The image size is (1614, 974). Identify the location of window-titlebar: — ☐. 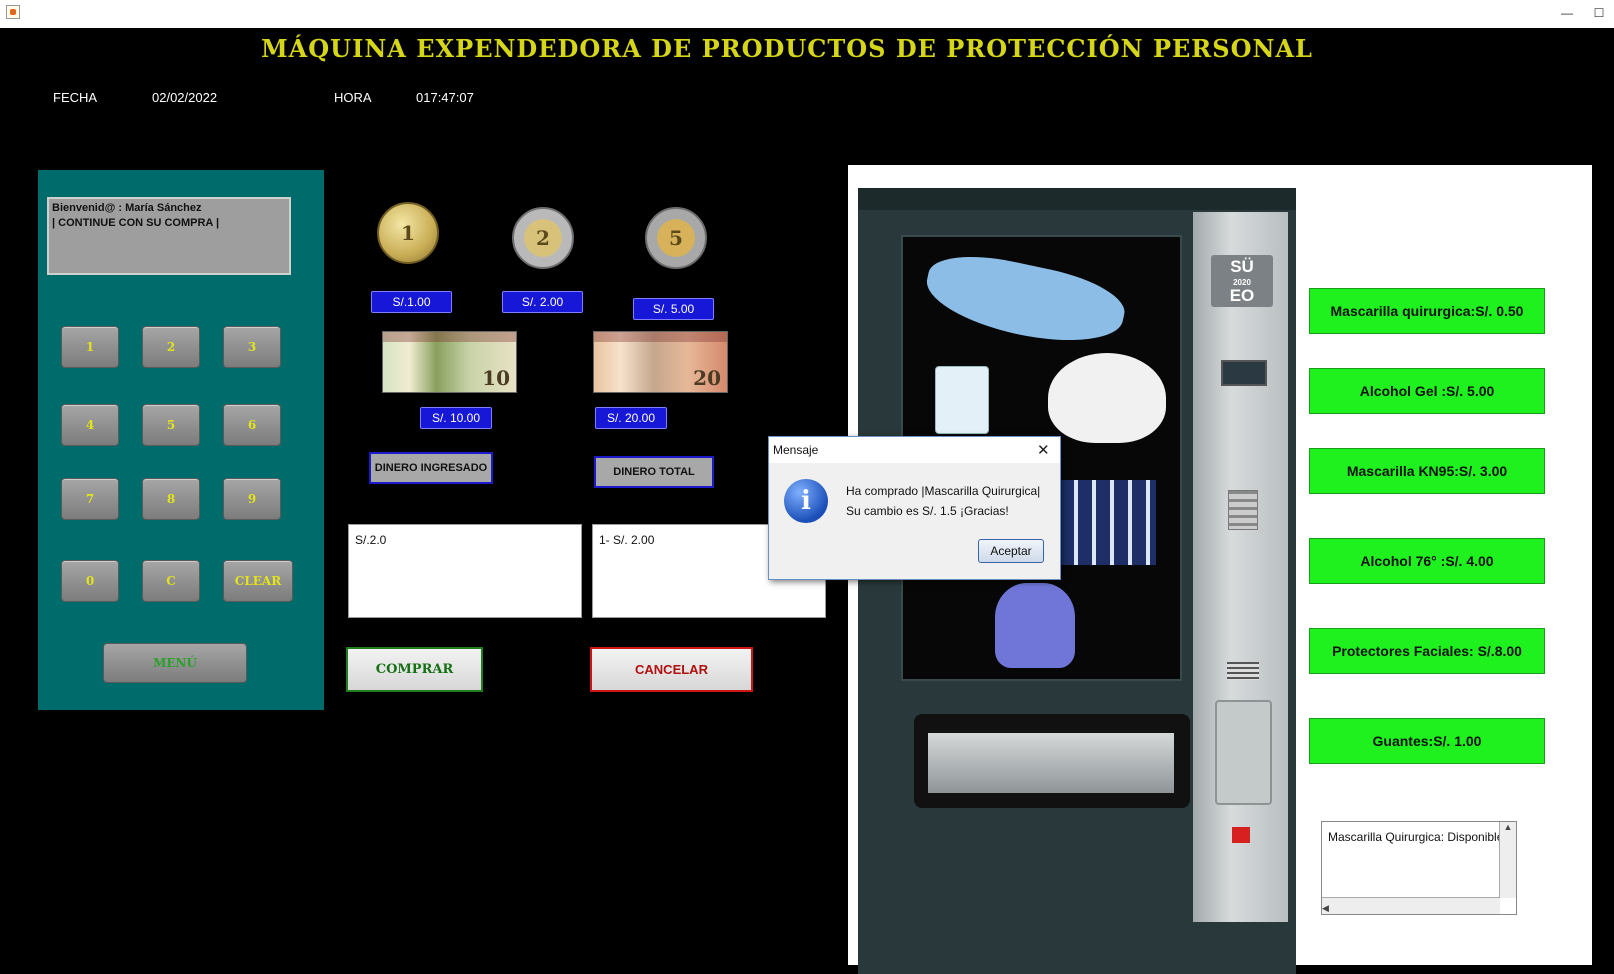
(807, 14).